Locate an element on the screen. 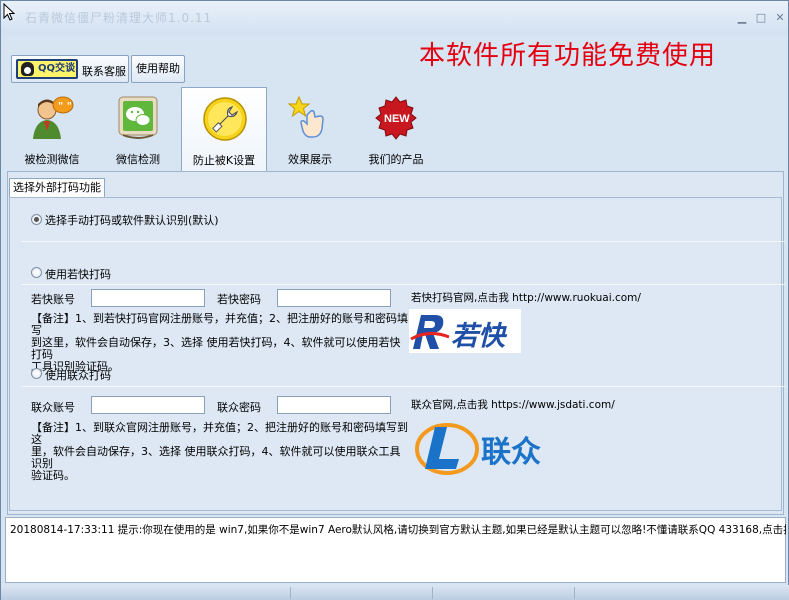 The image size is (789, 600). lianzhong-logo-text: 联众 is located at coordinates (511, 452).